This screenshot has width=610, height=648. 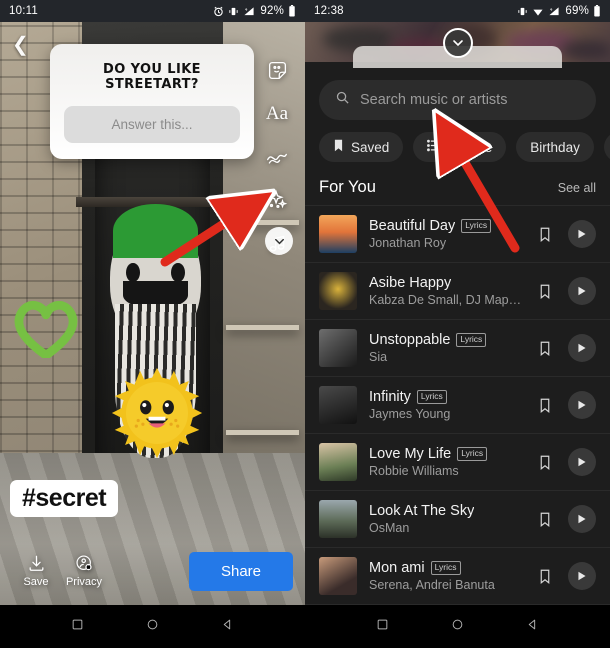 I want to click on song-title: Look At The Sky, so click(x=422, y=511).